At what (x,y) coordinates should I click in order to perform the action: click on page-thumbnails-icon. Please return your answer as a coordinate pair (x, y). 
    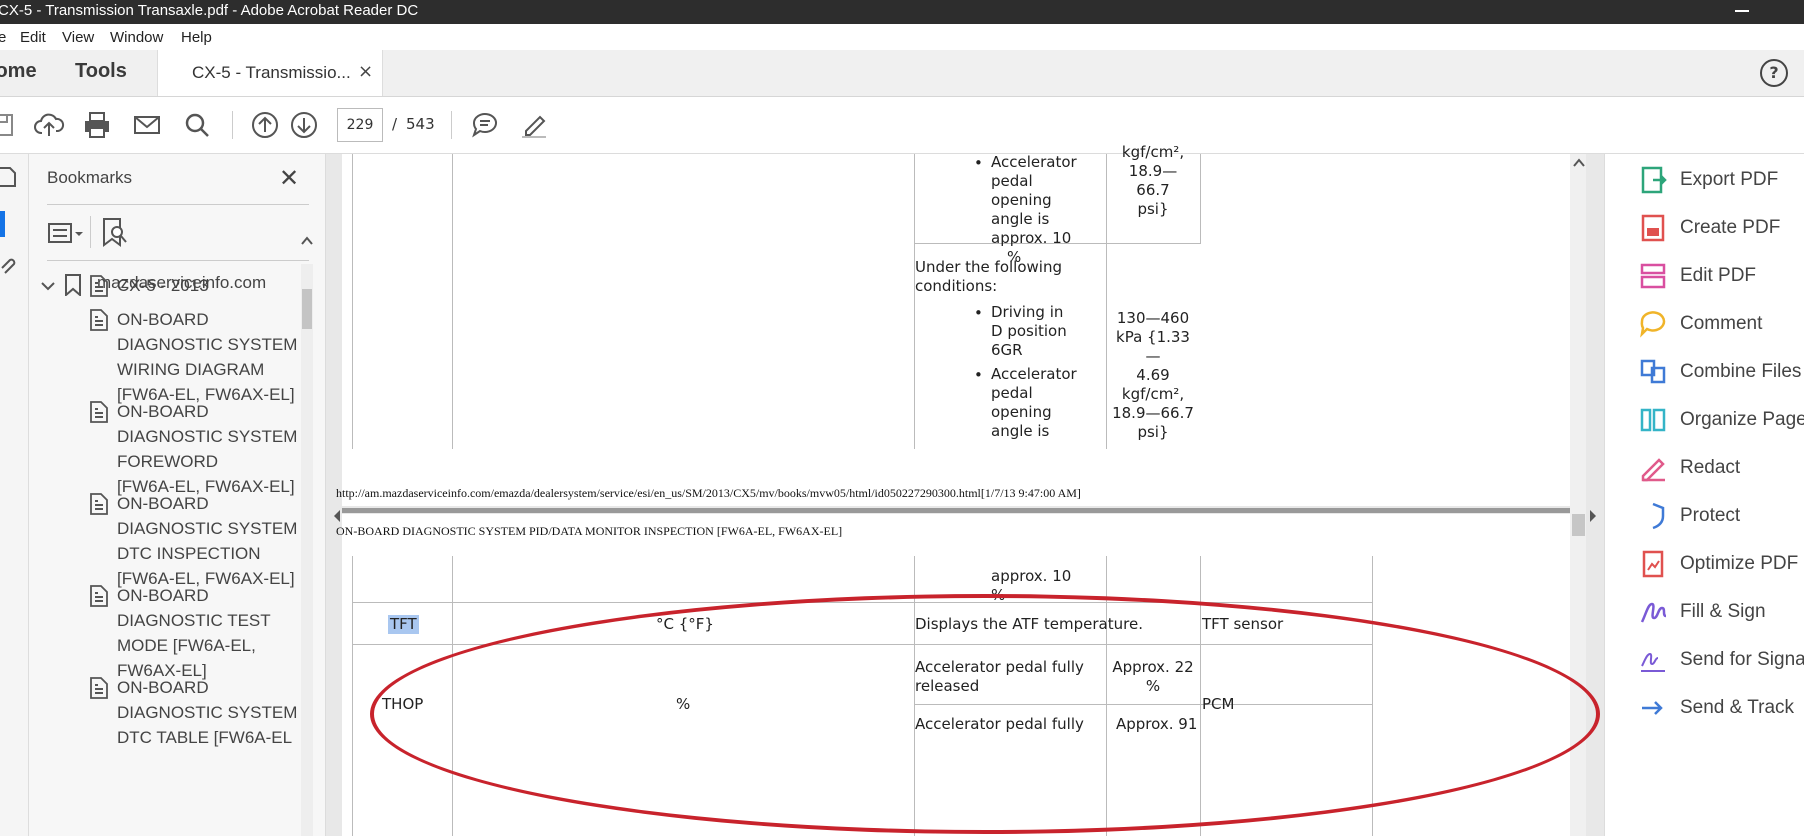
    Looking at the image, I should click on (8, 177).